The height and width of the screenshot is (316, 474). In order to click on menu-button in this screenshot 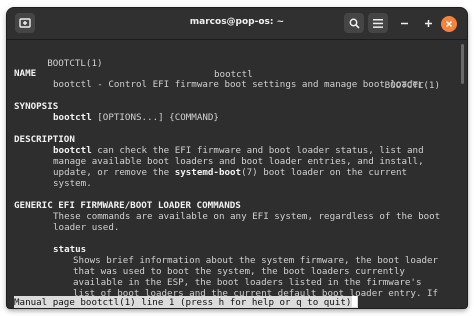, I will do `click(378, 23)`.